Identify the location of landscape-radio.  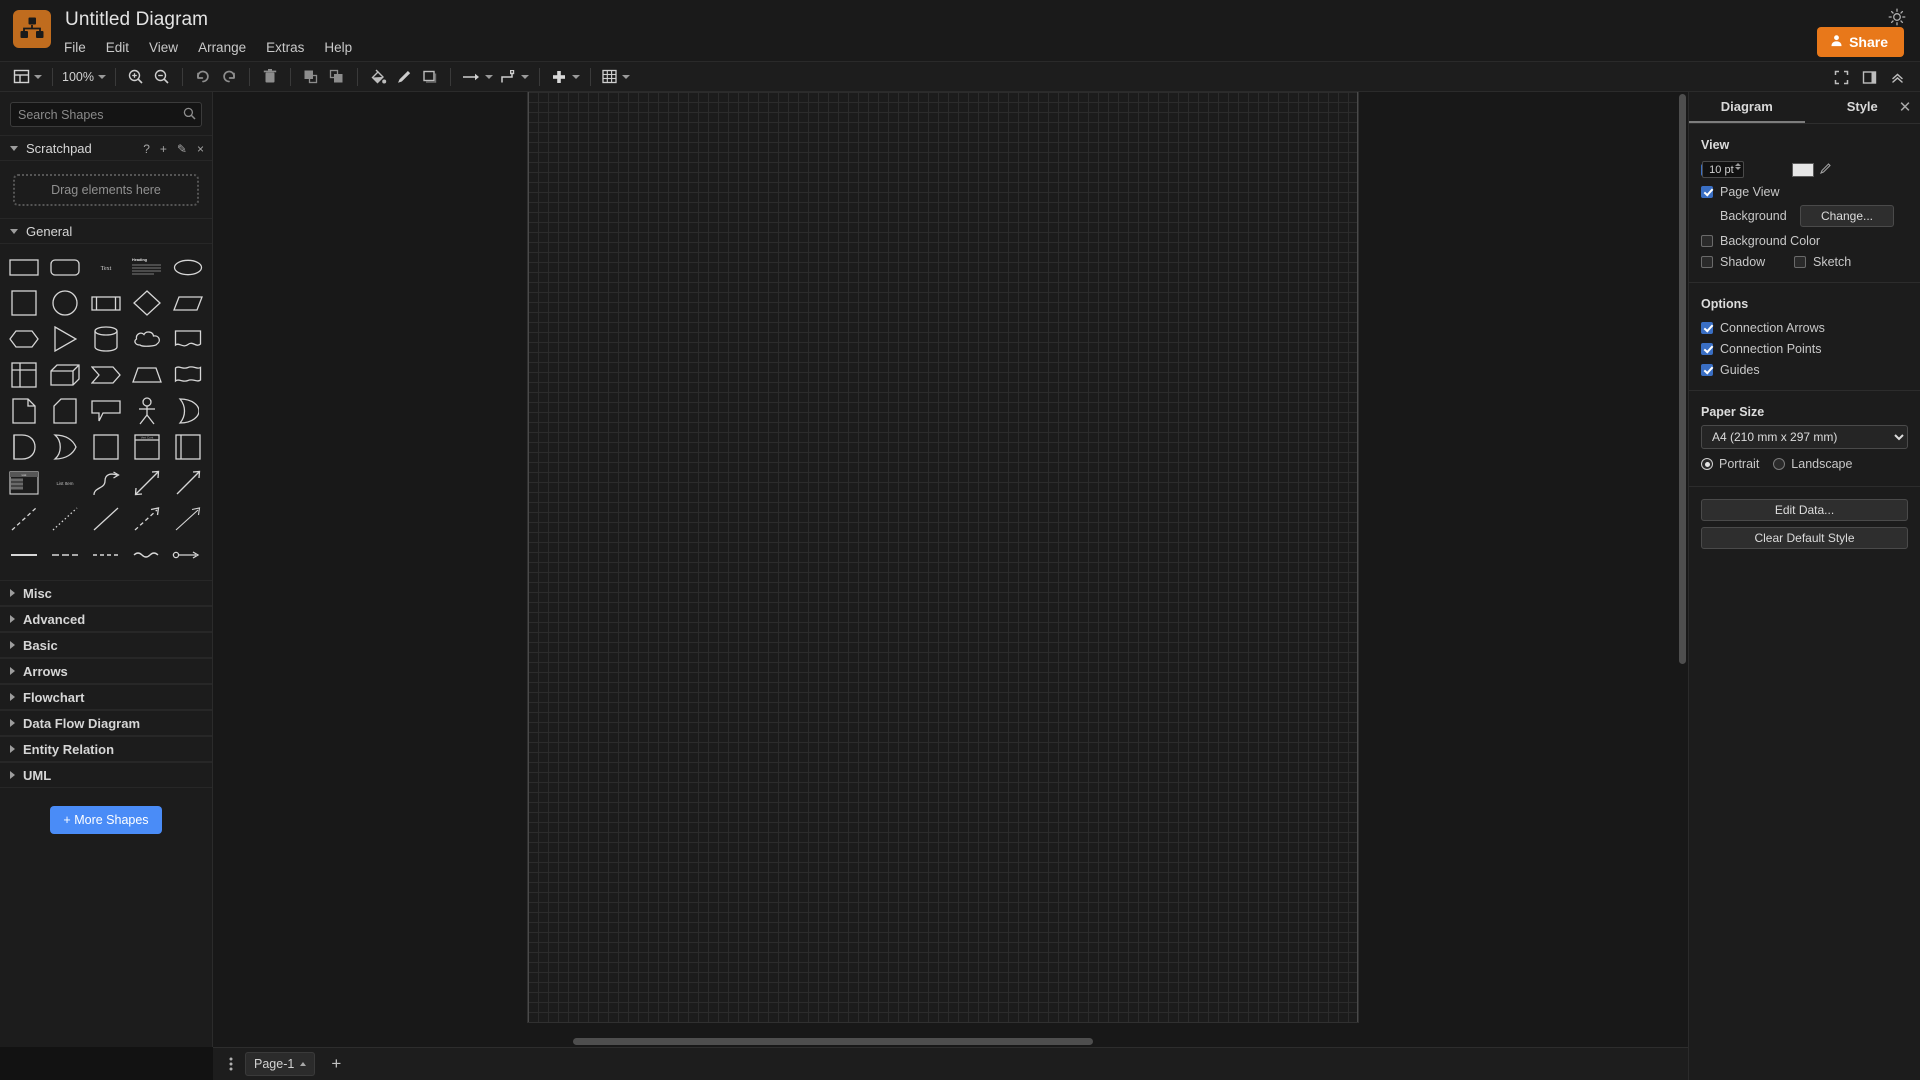
(1779, 464).